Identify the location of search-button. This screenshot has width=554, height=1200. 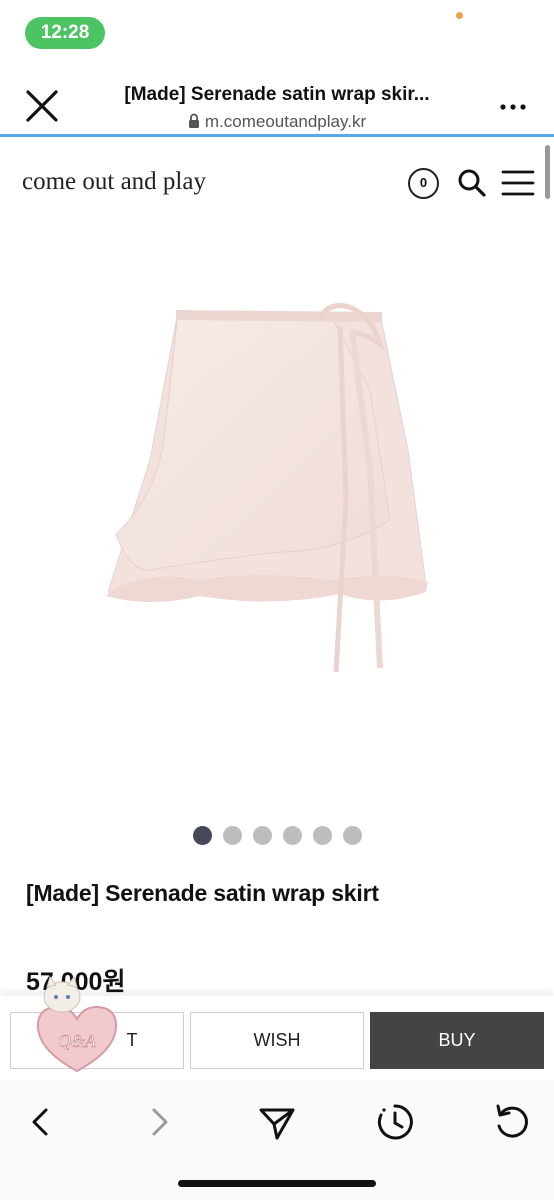
(472, 183).